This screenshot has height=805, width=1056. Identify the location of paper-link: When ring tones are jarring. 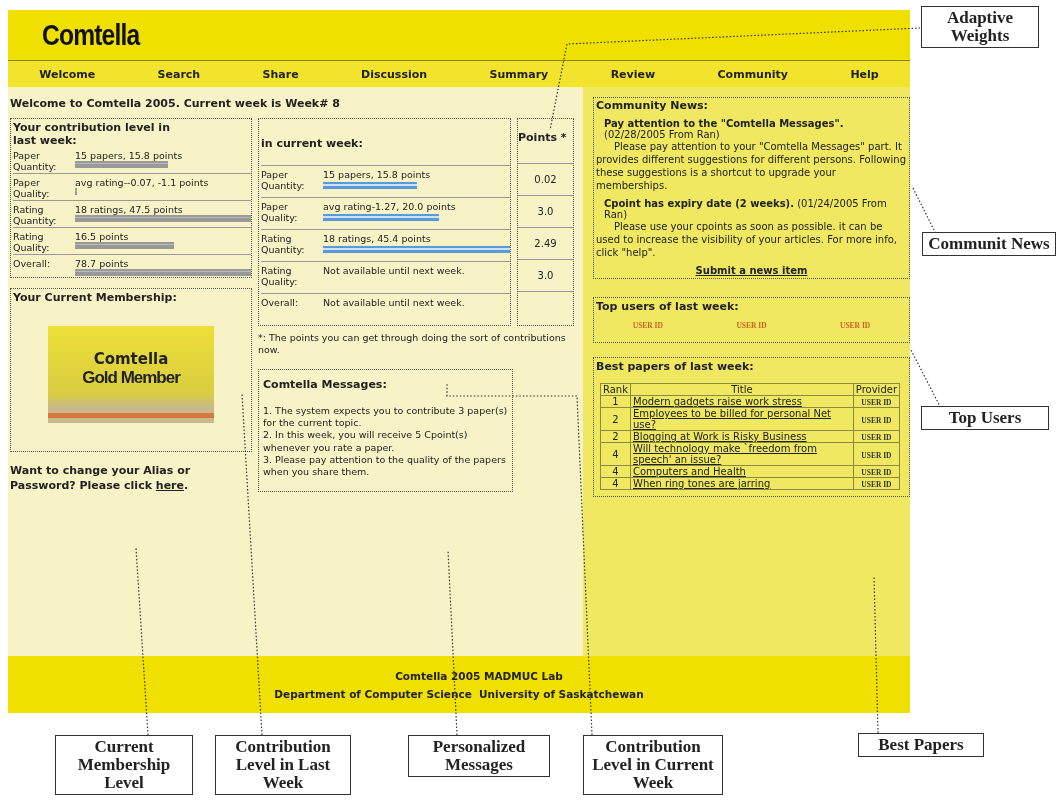
(742, 483).